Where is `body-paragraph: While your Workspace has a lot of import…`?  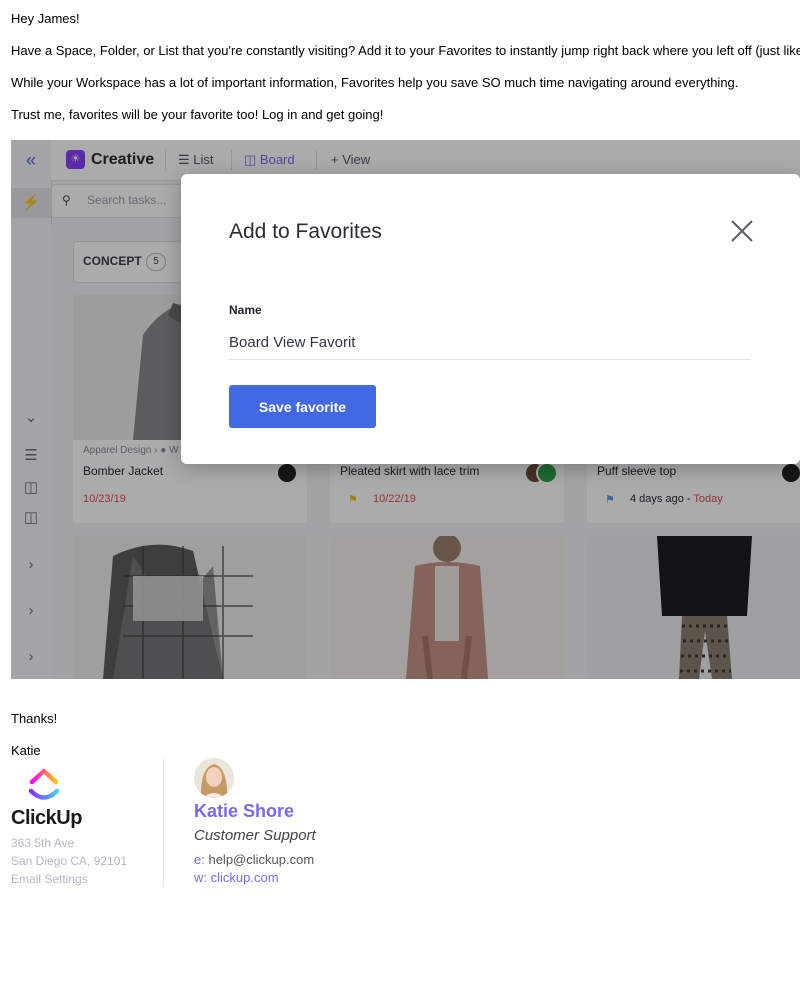
body-paragraph: While your Workspace has a lot of import… is located at coordinates (375, 82).